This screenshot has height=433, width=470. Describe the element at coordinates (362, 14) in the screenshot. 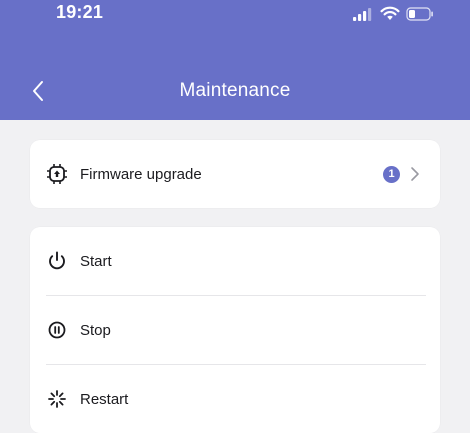

I see `signal-icon` at that location.